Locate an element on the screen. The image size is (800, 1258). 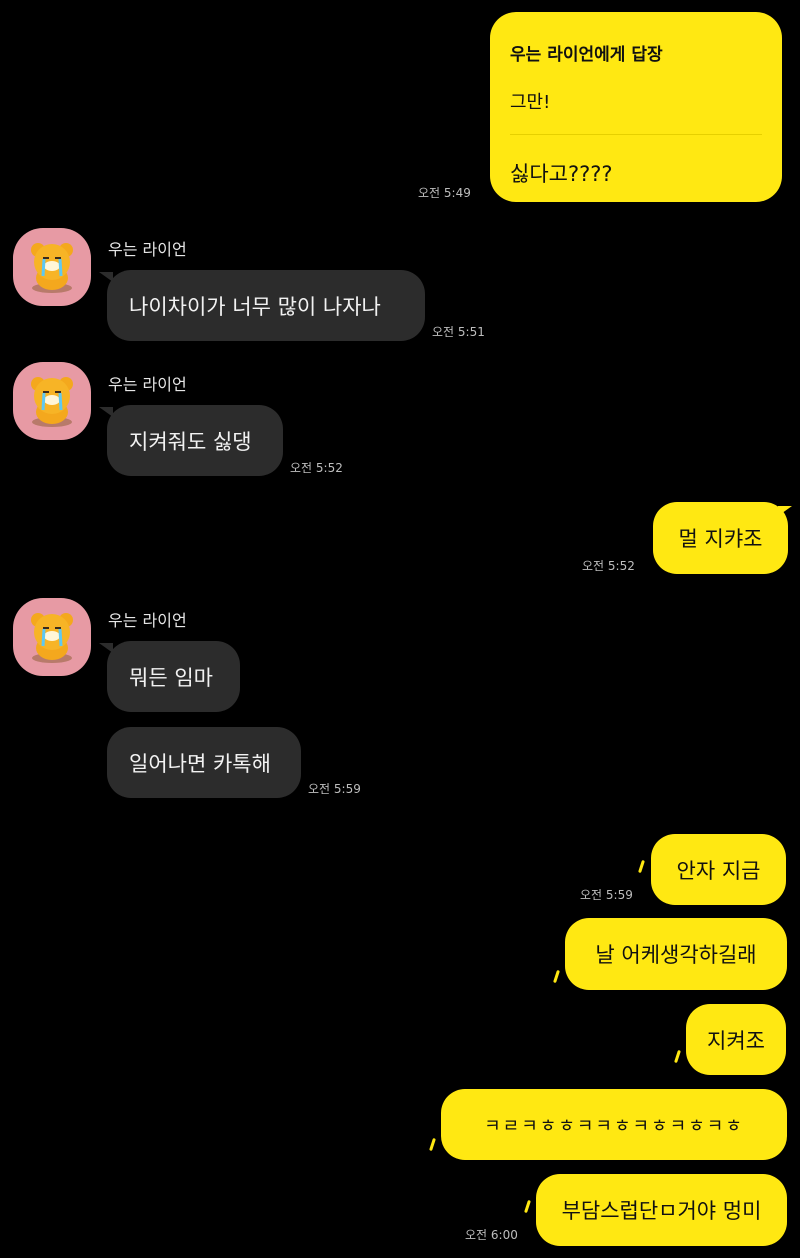
received-message-bubble: 지켜줘도 싫댕 is located at coordinates (195, 440).